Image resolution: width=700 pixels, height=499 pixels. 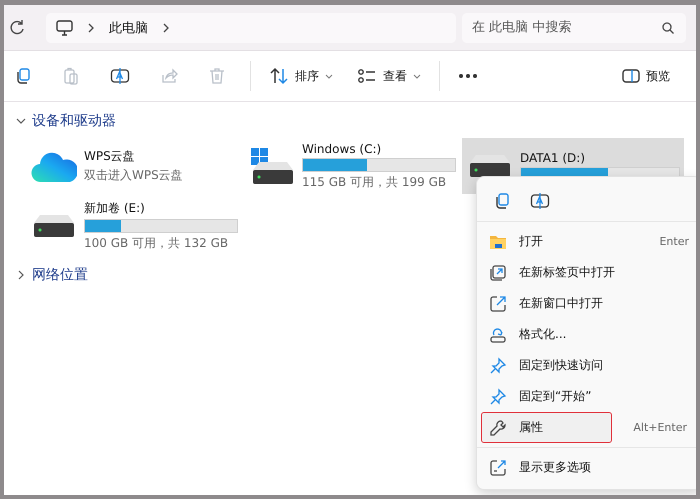 What do you see at coordinates (74, 121) in the screenshot?
I see `section-header: 设备和驱动器` at bounding box center [74, 121].